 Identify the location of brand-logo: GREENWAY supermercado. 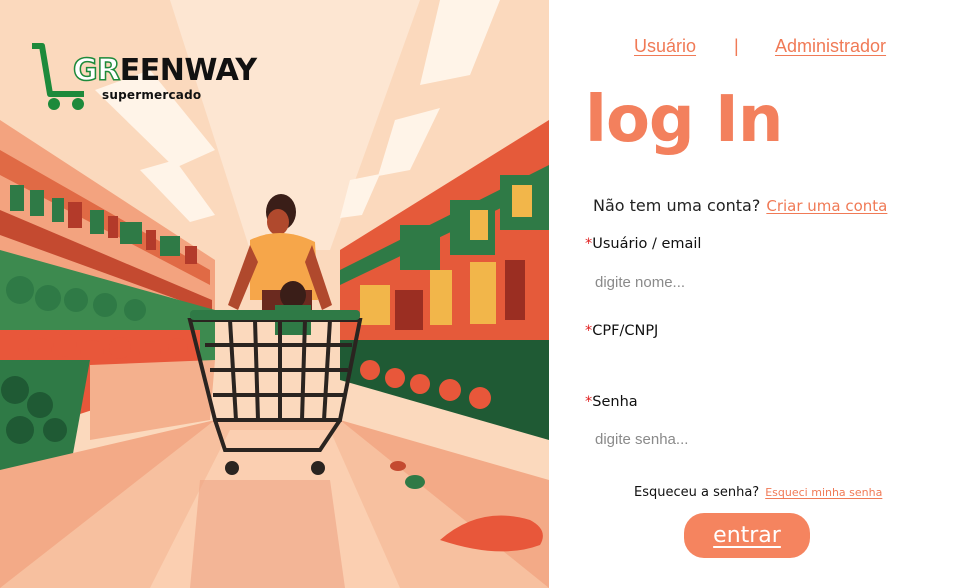
(143, 78).